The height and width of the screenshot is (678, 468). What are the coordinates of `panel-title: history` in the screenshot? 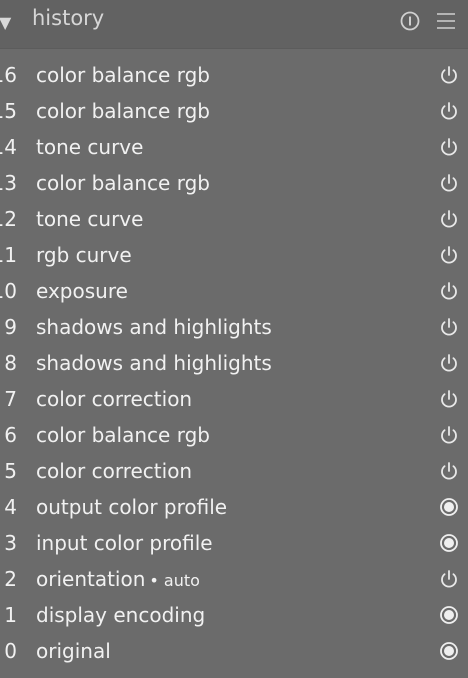 It's located at (68, 18).